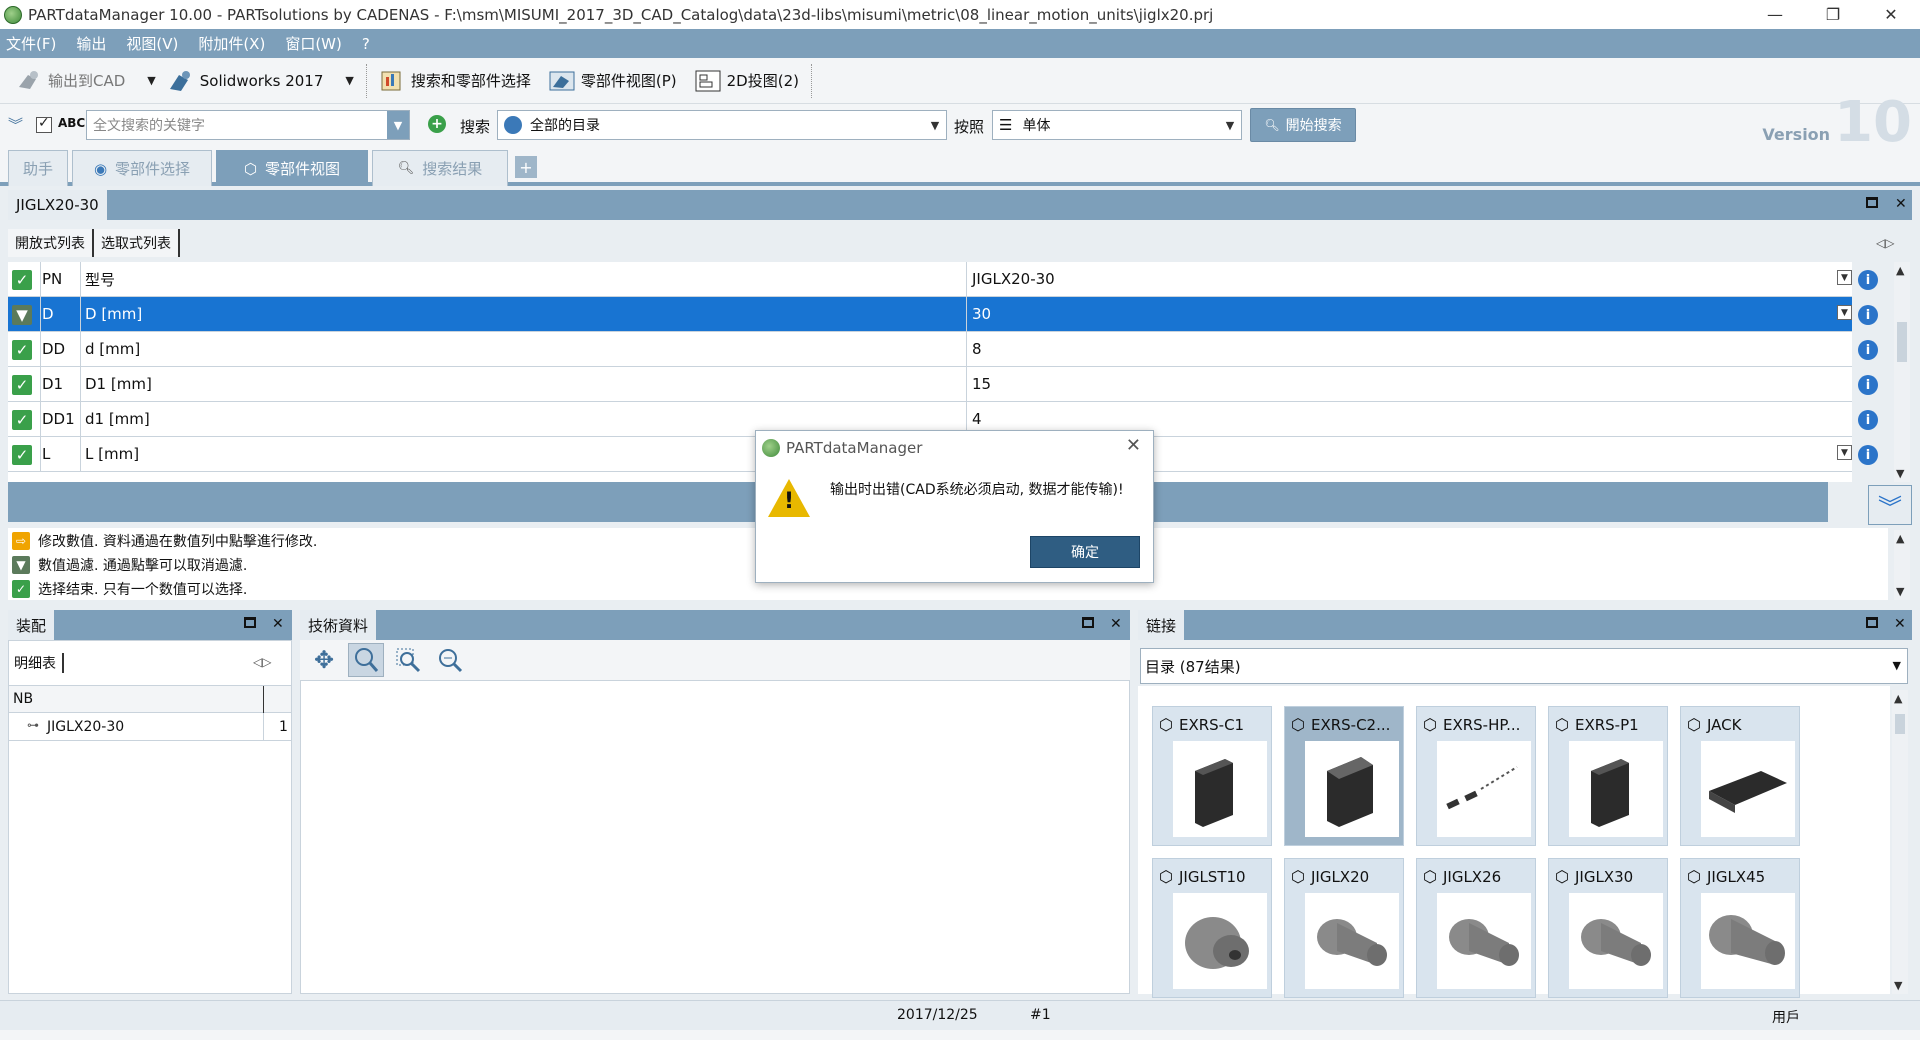 The height and width of the screenshot is (1040, 1920). Describe the element at coordinates (1608, 776) in the screenshot. I see `link-thumbnail: ⬡ EXRS-P1` at that location.